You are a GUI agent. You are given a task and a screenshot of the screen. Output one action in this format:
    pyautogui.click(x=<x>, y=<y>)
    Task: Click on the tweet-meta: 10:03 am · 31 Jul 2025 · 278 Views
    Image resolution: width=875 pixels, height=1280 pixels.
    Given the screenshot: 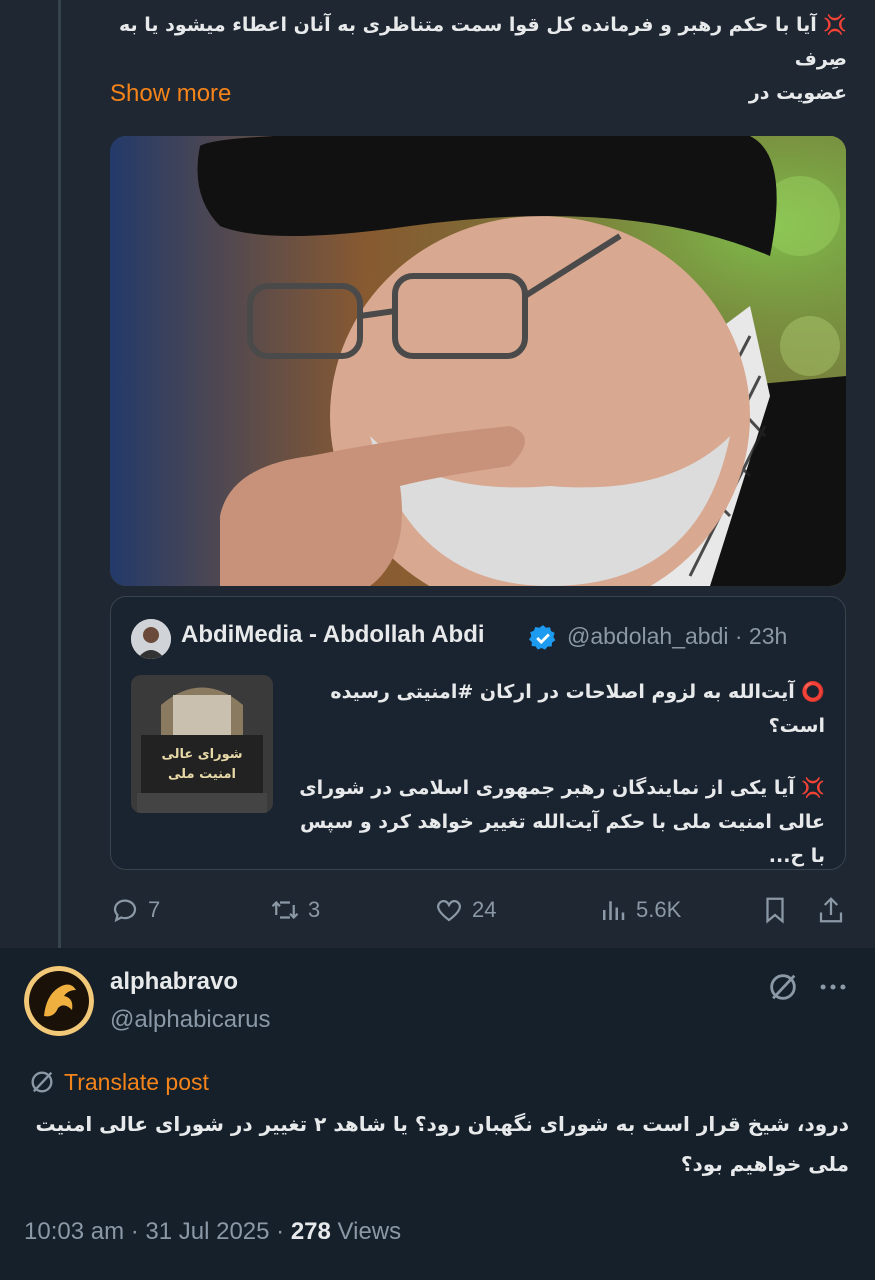 What is the action you would take?
    pyautogui.click(x=212, y=1232)
    